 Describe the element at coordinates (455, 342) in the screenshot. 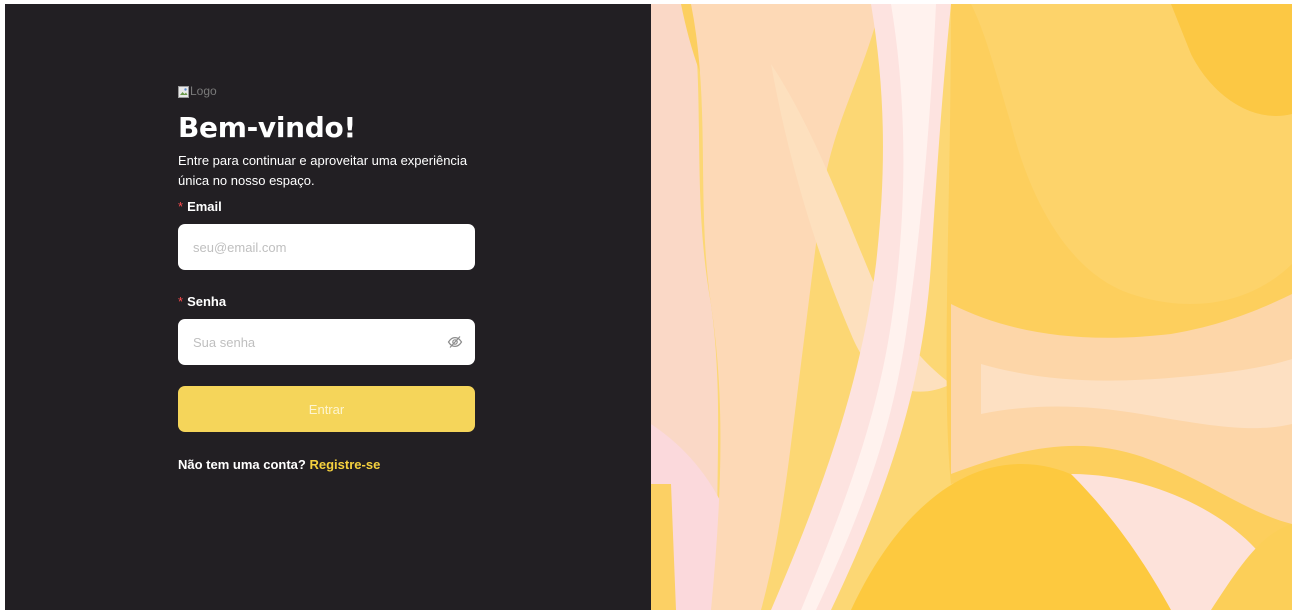

I see `eye-invisible-icon` at that location.